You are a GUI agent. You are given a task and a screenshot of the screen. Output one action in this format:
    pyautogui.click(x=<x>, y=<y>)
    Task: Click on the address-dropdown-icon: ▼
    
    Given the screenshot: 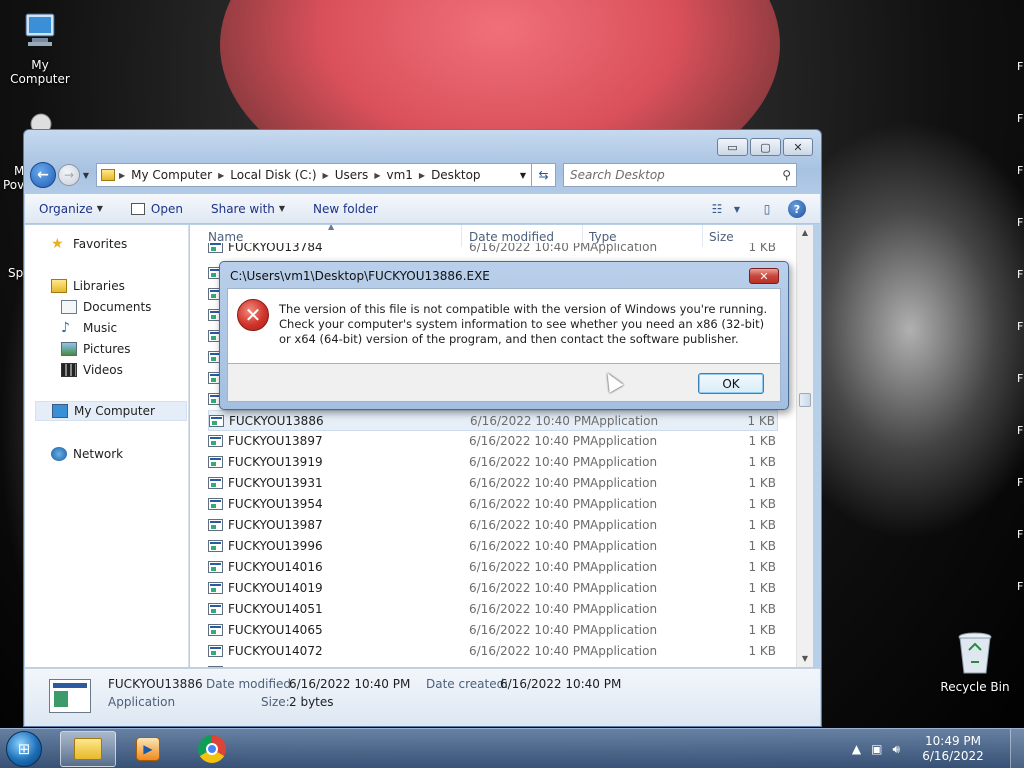 What is the action you would take?
    pyautogui.click(x=523, y=175)
    